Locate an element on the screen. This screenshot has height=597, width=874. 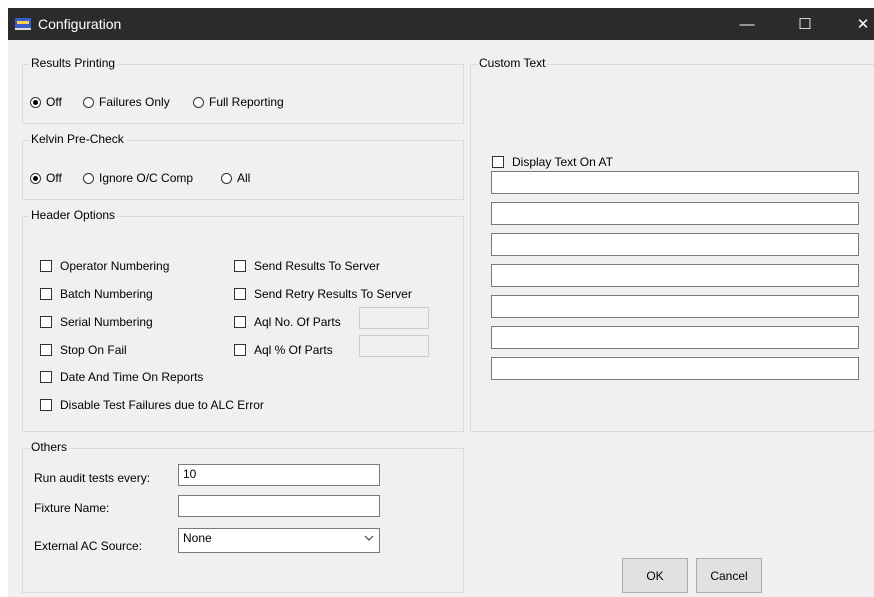
check-label: Display Text On AT is located at coordinates (562, 162).